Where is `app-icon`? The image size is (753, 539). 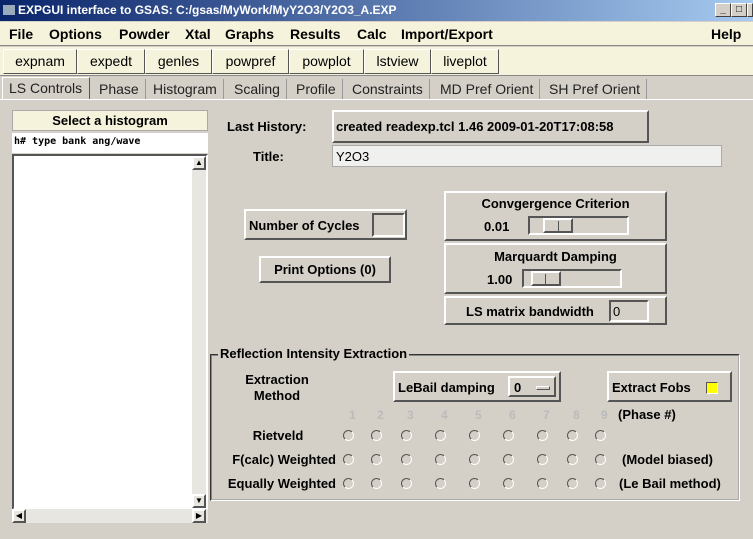 app-icon is located at coordinates (9, 10).